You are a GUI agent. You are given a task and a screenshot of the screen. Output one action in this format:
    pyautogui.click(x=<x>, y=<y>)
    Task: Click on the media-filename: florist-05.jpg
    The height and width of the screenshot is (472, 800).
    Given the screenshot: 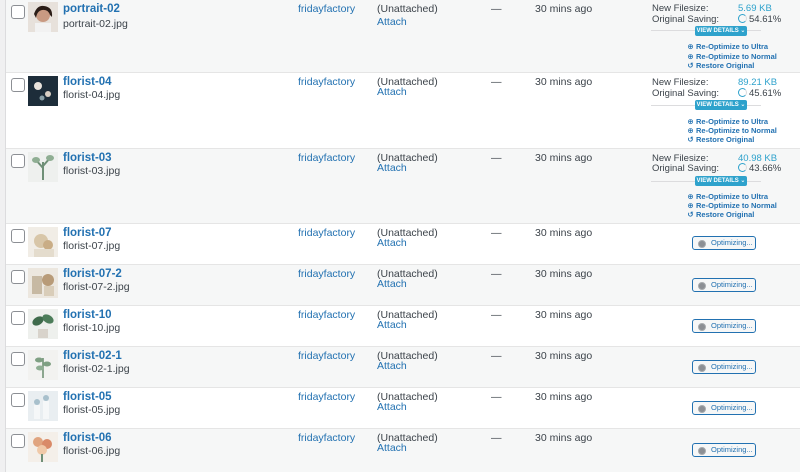 What is the action you would take?
    pyautogui.click(x=92, y=410)
    